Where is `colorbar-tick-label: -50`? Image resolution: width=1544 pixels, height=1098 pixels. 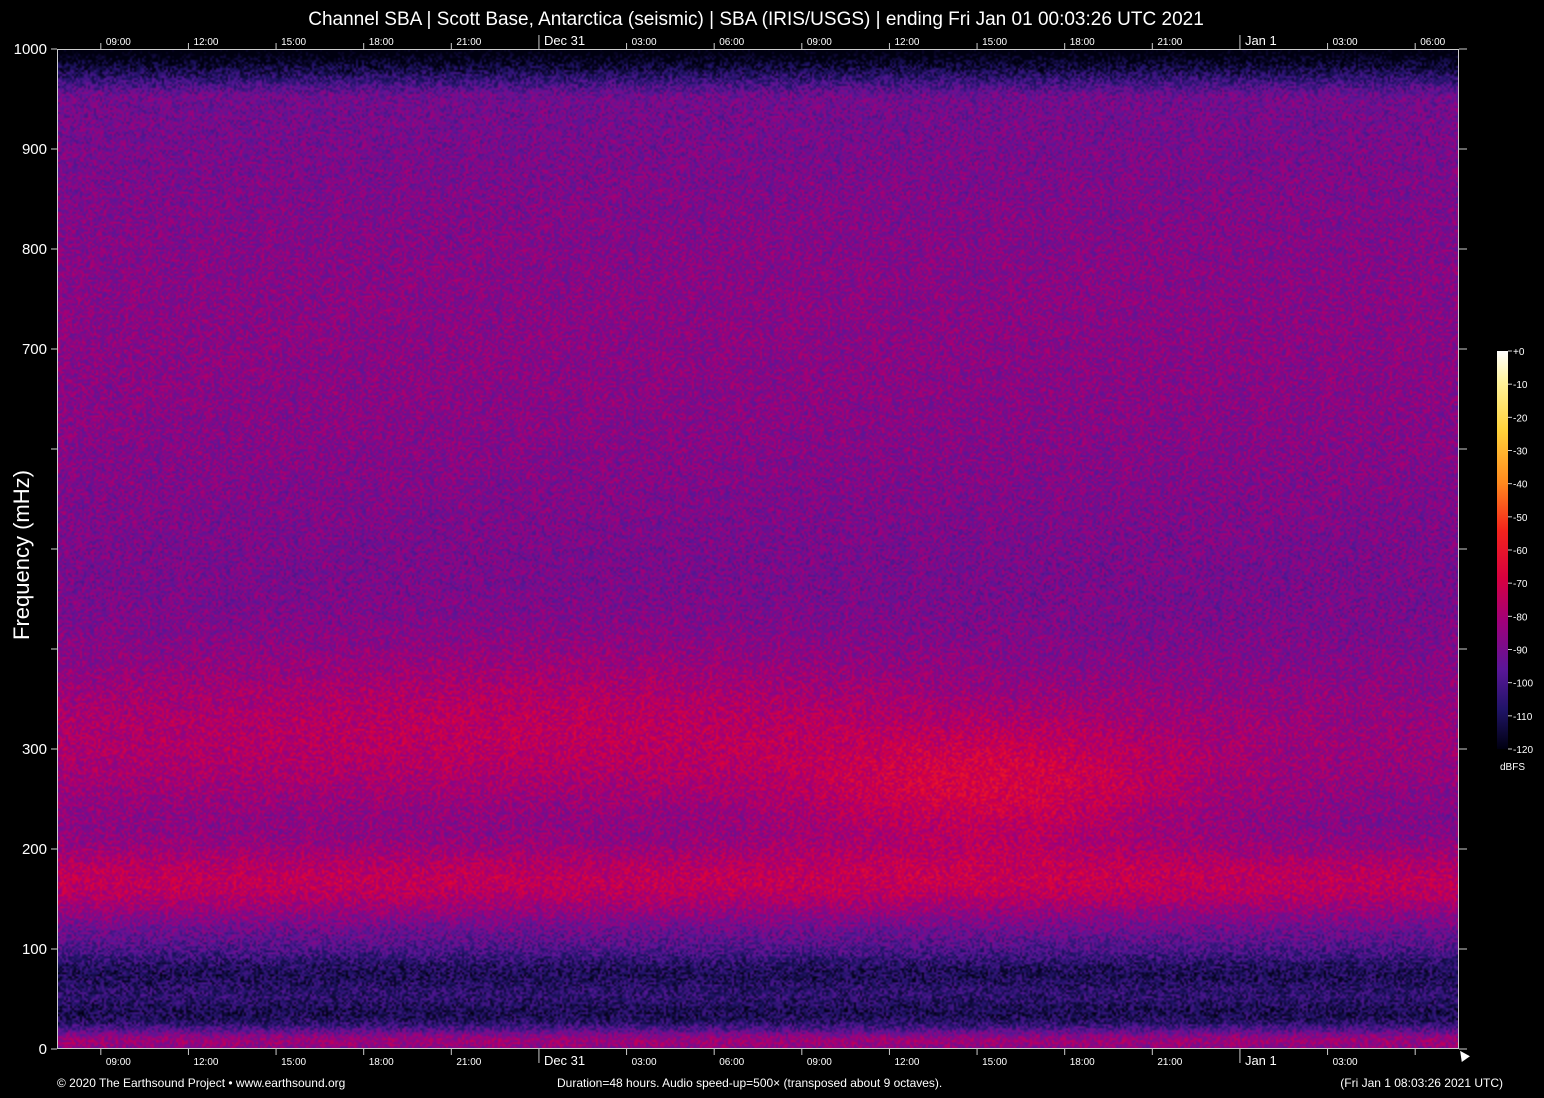 colorbar-tick-label: -50 is located at coordinates (1520, 518).